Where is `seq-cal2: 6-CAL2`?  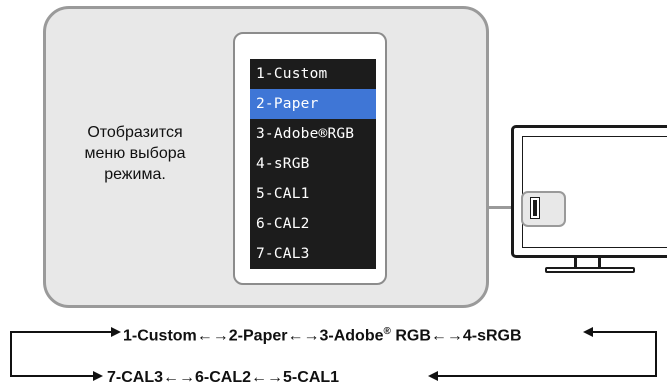
seq-cal2: 6-CAL2 is located at coordinates (223, 377).